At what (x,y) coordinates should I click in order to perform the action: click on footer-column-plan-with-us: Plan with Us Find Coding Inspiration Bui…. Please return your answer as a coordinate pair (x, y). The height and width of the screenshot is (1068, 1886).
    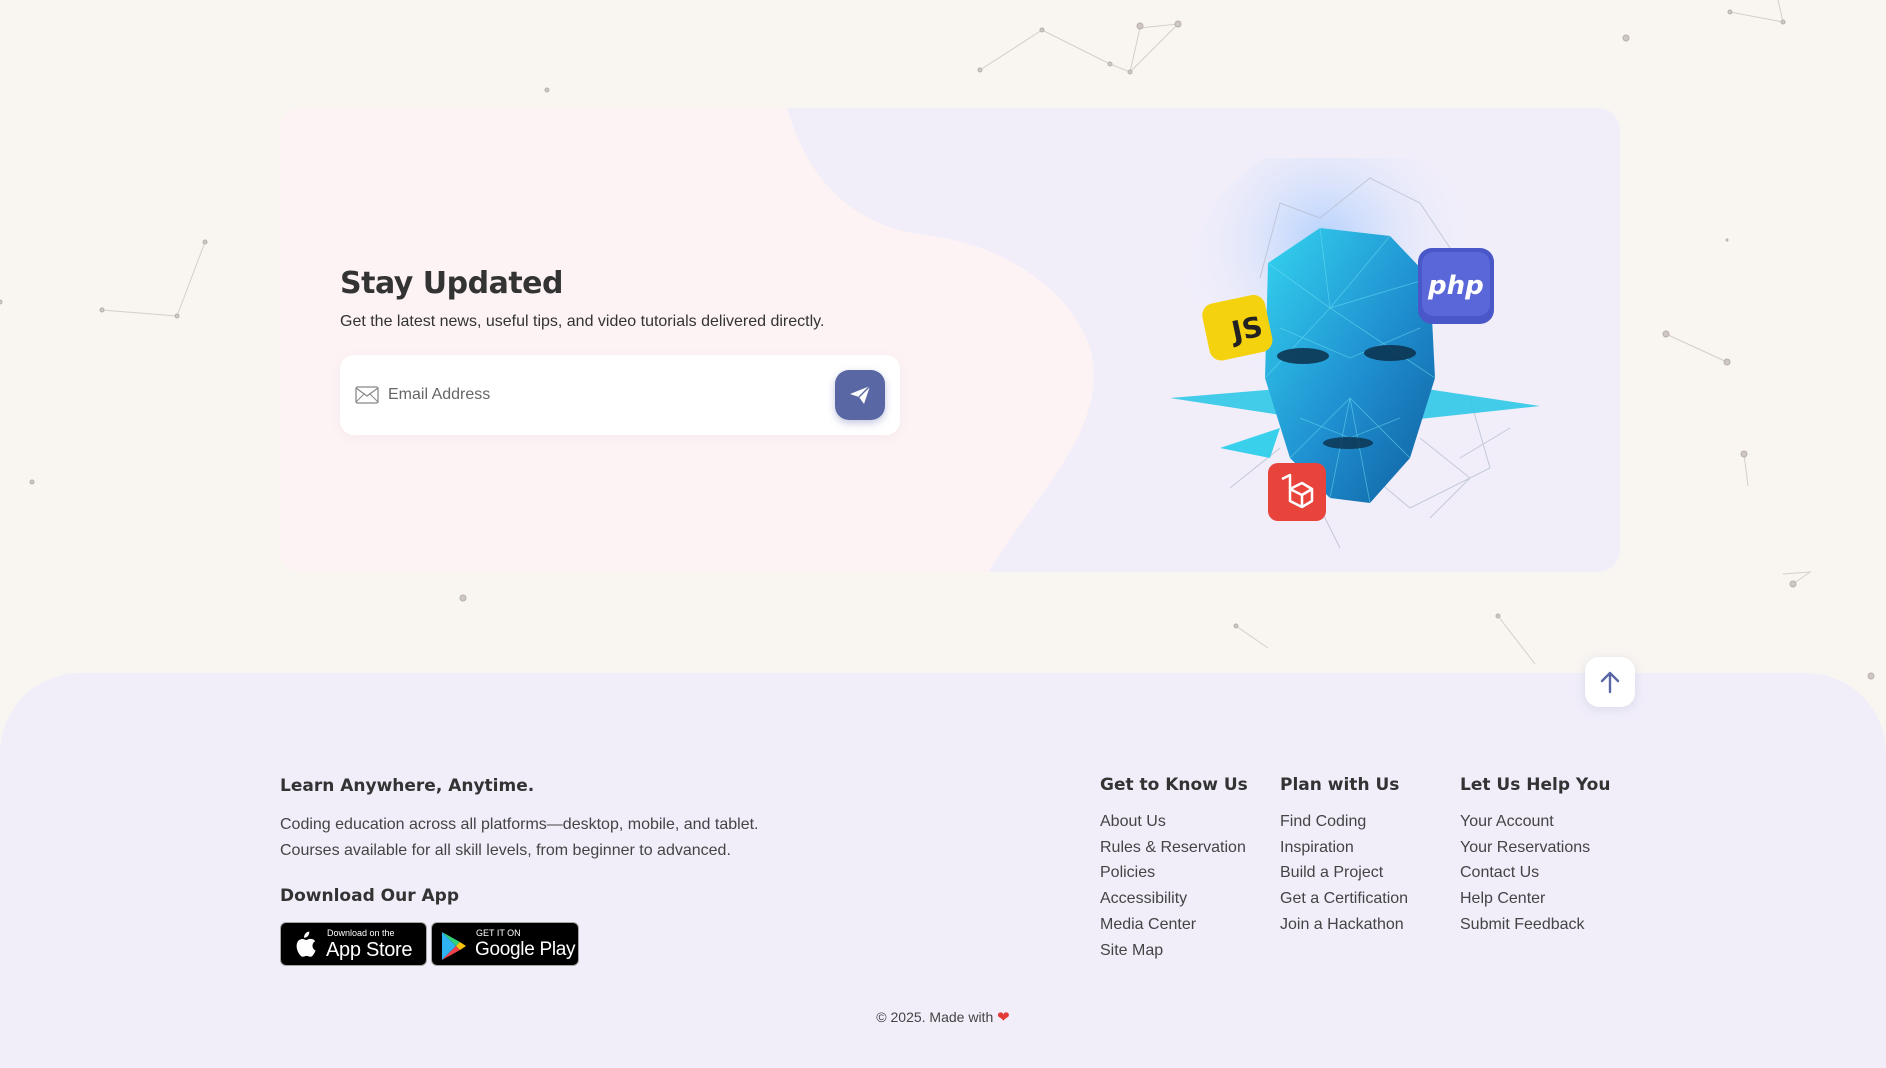
    Looking at the image, I should click on (1344, 856).